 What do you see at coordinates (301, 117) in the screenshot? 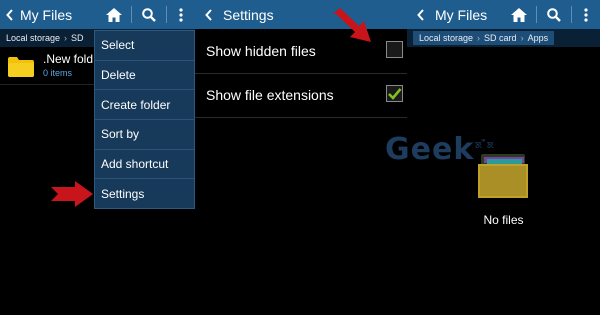
I see `divider` at bounding box center [301, 117].